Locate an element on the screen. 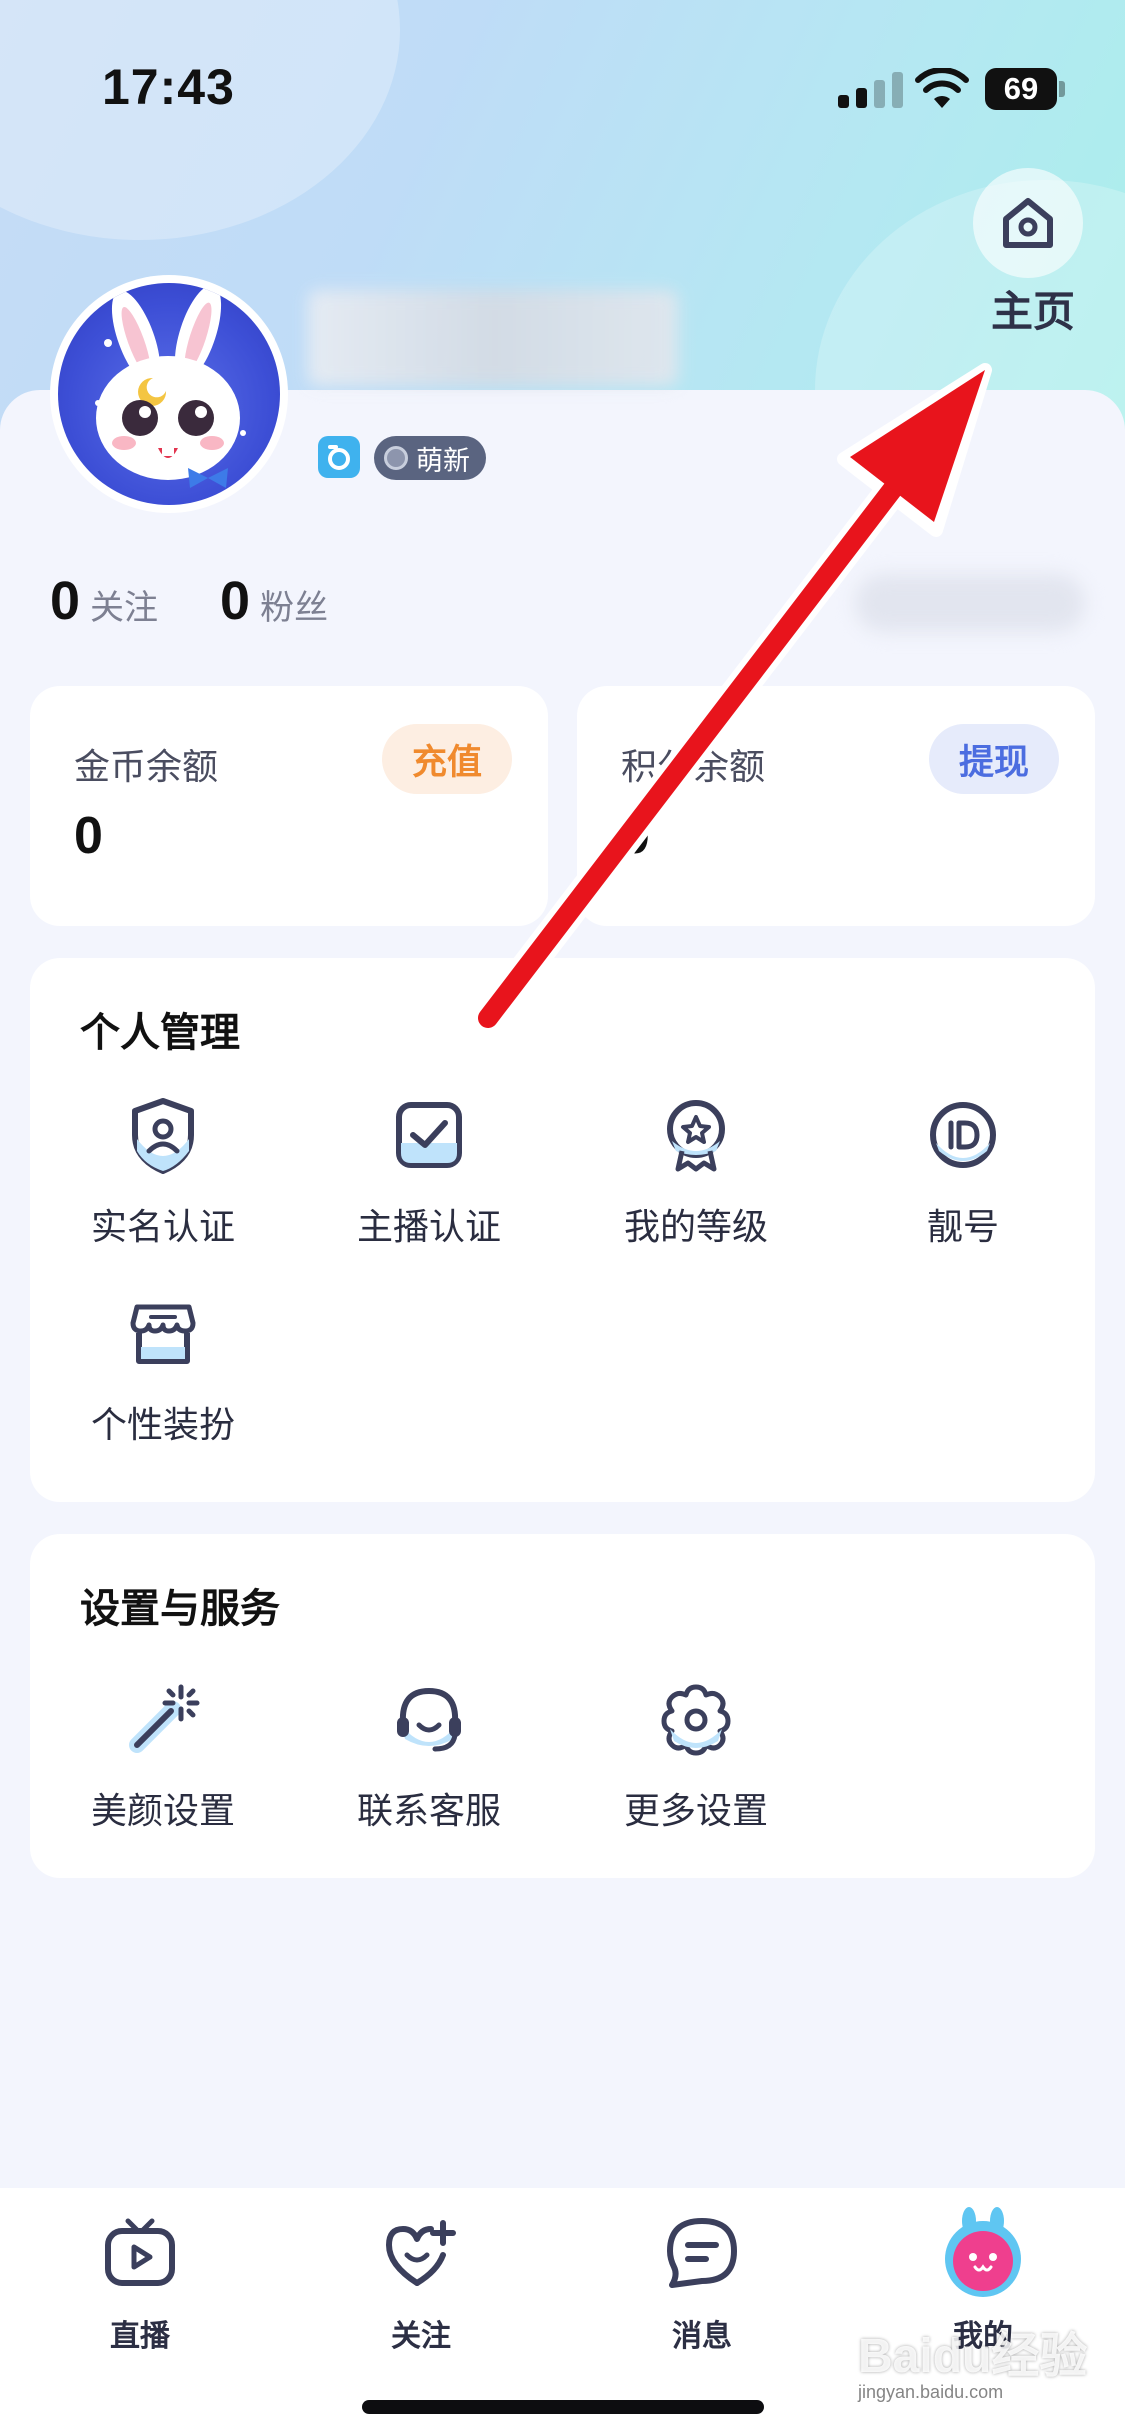 Image resolution: width=1125 pixels, height=2436 pixels. verified-badge is located at coordinates (339, 457).